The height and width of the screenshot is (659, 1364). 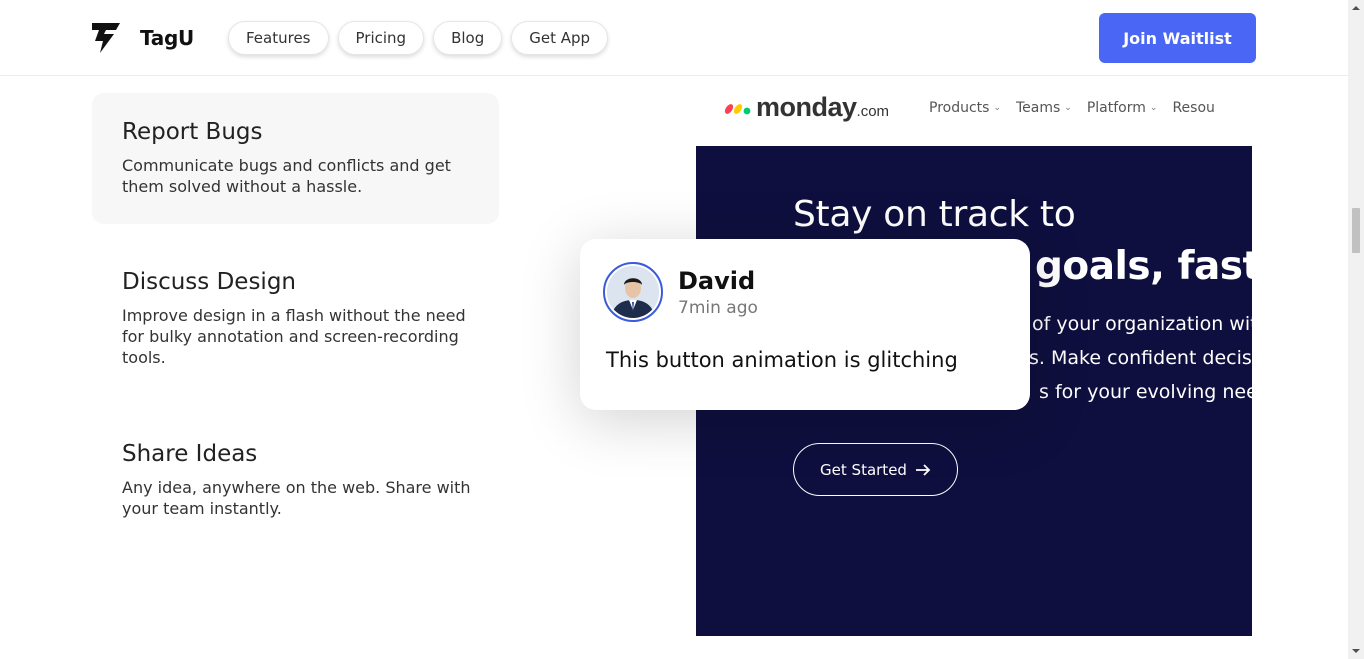 I want to click on feature-title: Report Bugs, so click(x=192, y=132).